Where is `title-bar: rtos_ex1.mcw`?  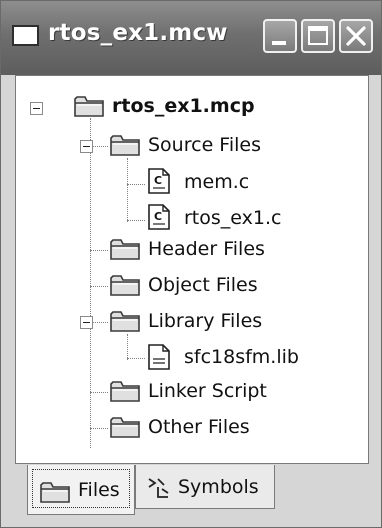
title-bar: rtos_ex1.mcw is located at coordinates (191, 38).